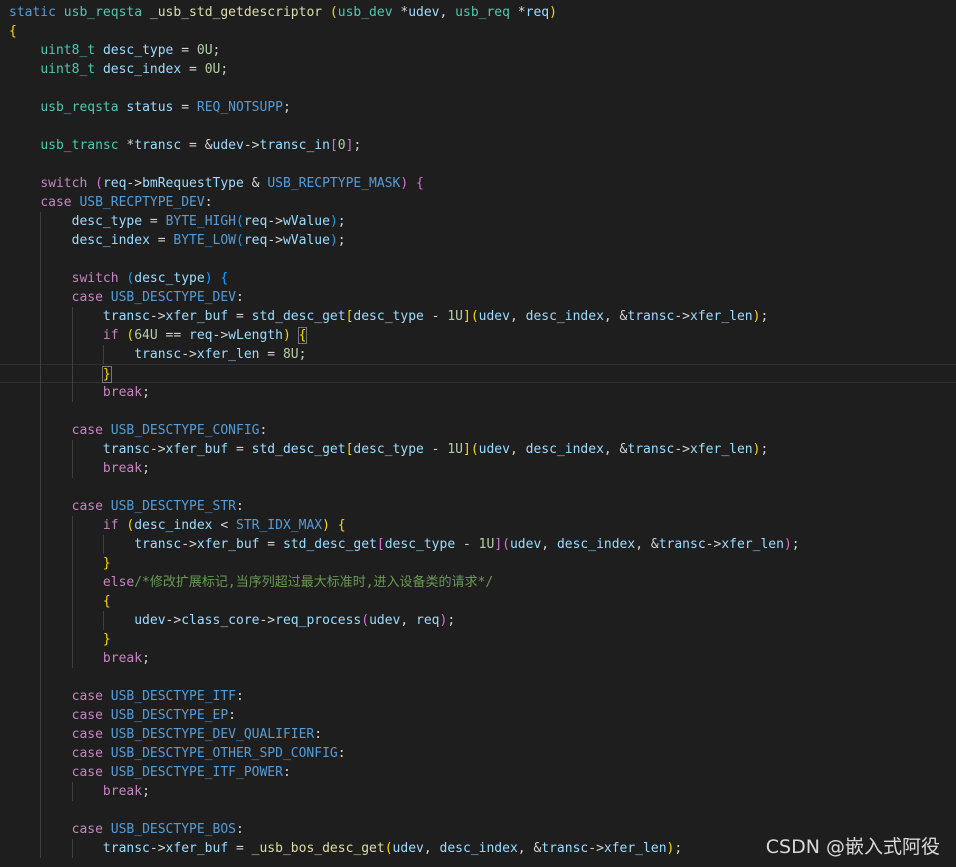 Image resolution: width=956 pixels, height=867 pixels. What do you see at coordinates (193, 183) in the screenshot?
I see `code-token: bmRequestType` at bounding box center [193, 183].